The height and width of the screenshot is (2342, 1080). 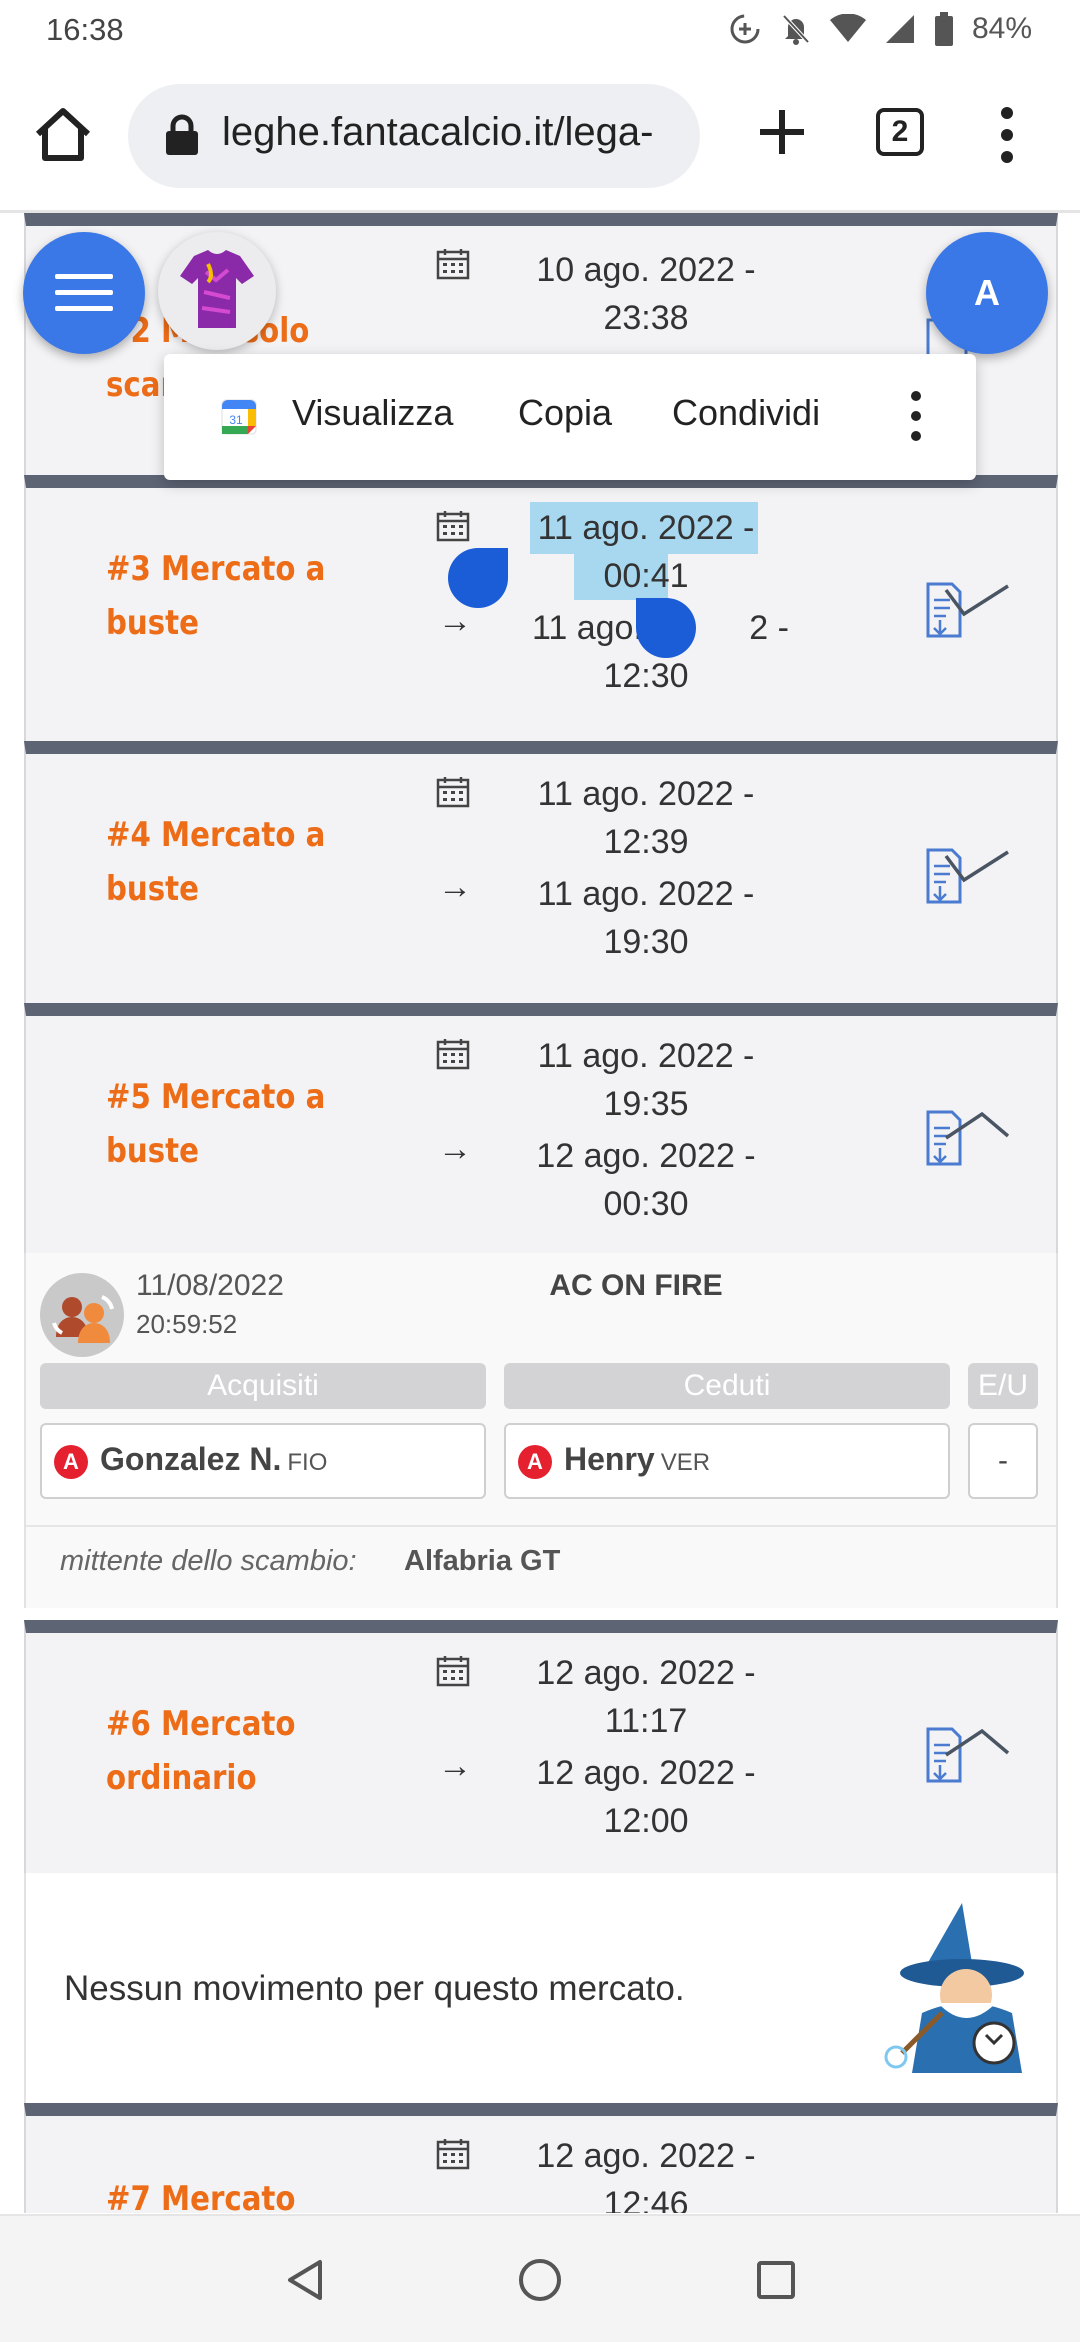 I want to click on trade-avatar-icon, so click(x=82, y=1315).